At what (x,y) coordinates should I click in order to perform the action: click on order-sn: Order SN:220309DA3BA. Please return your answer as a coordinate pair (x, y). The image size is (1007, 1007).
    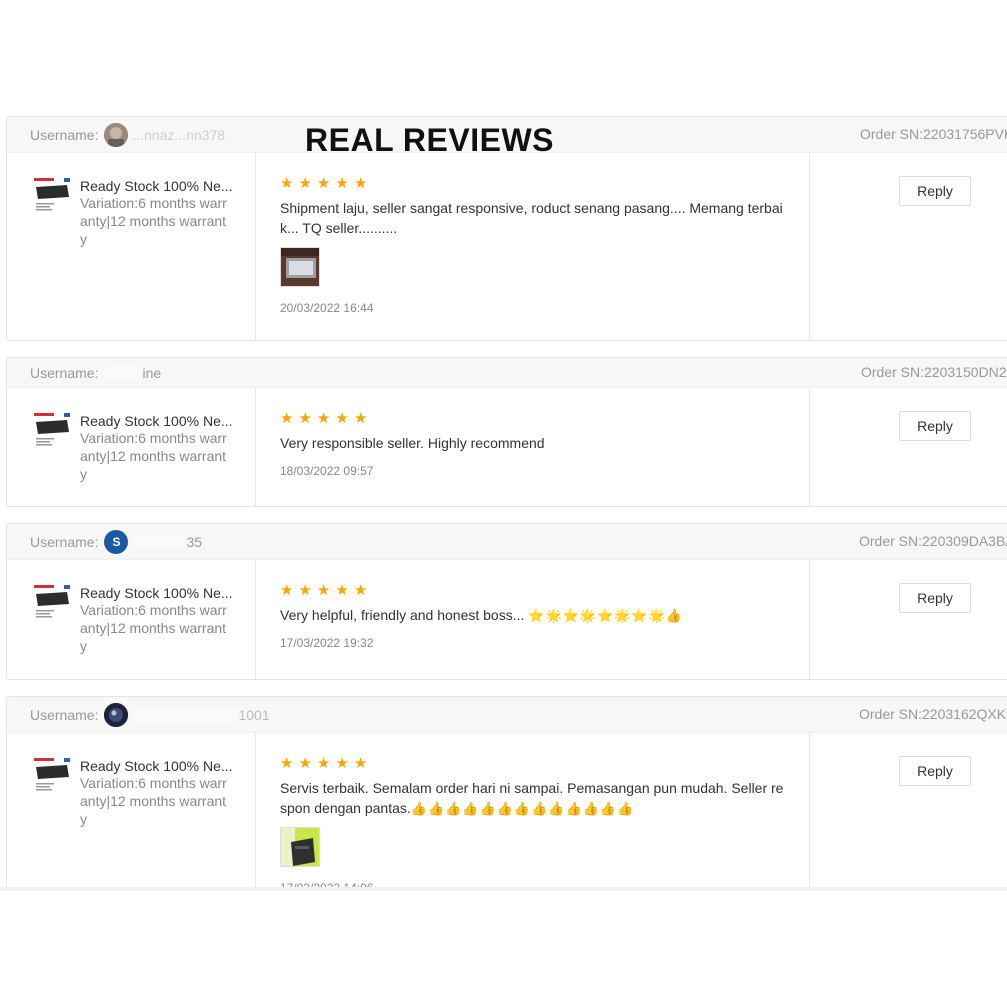
    Looking at the image, I should click on (933, 541).